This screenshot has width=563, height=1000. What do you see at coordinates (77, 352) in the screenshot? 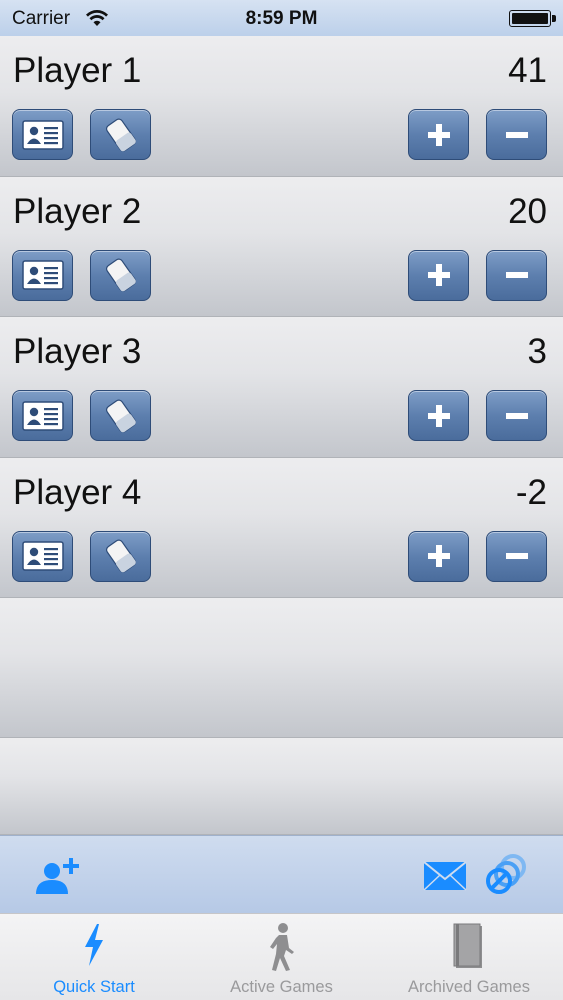
I see `player-name: Player 3` at bounding box center [77, 352].